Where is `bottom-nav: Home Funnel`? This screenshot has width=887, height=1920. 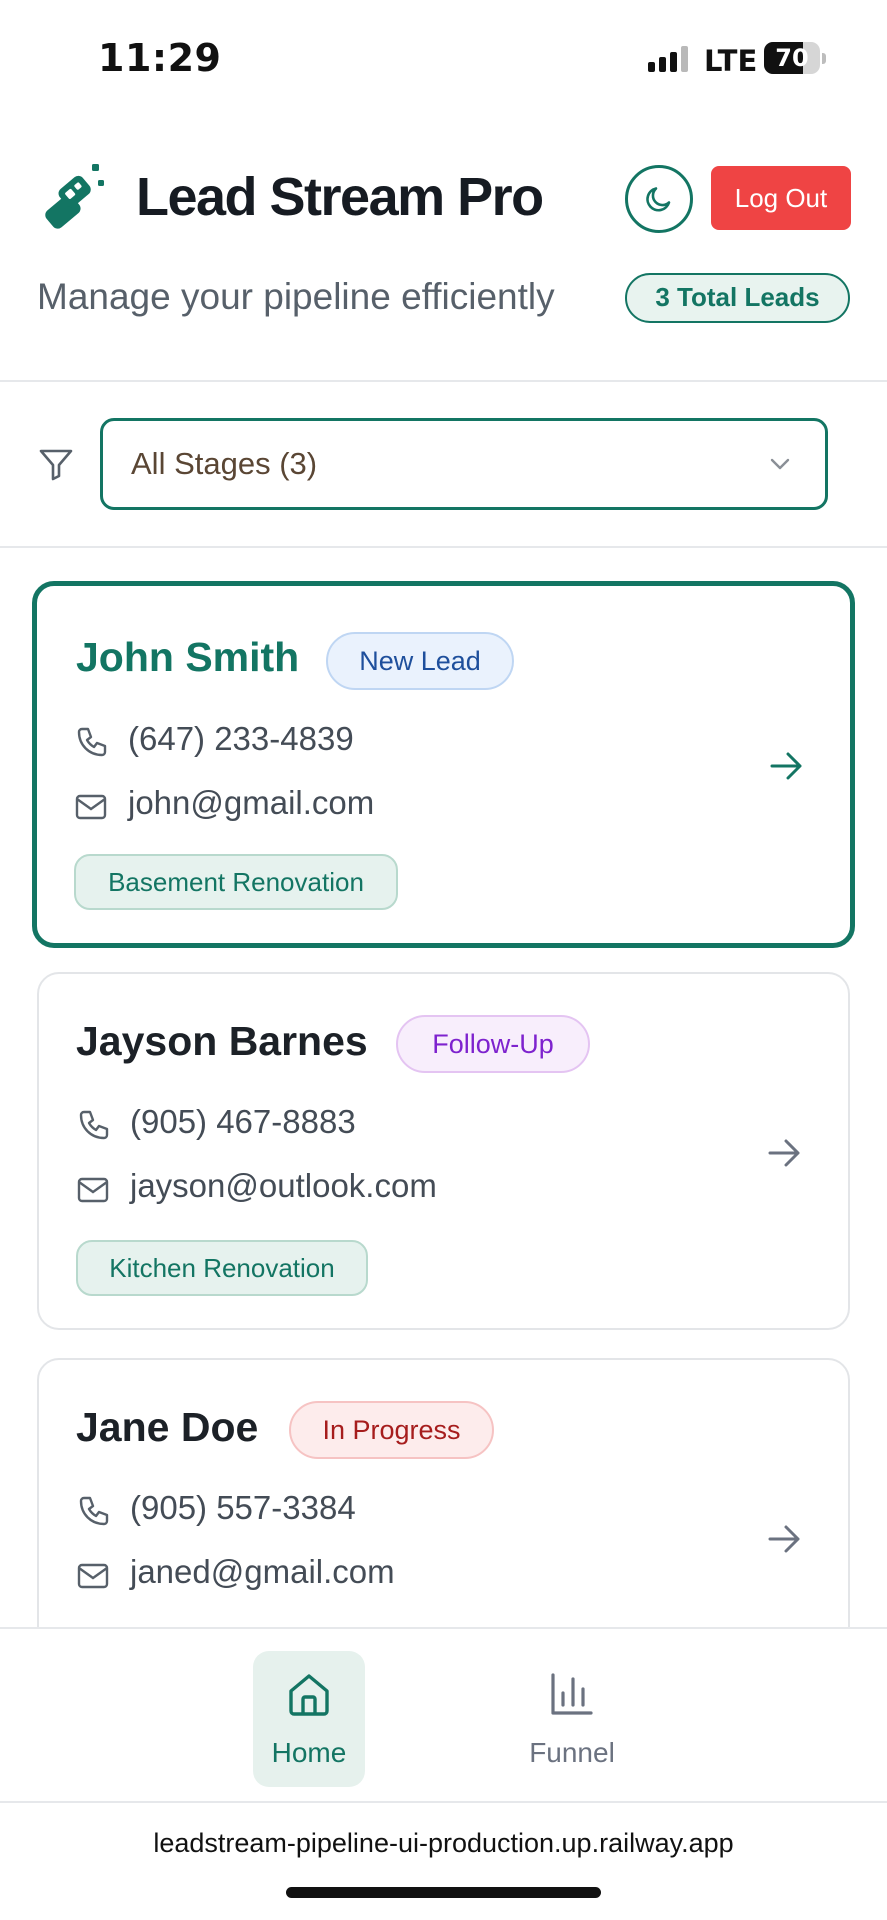
bottom-nav: Home Funnel is located at coordinates (443, 1715).